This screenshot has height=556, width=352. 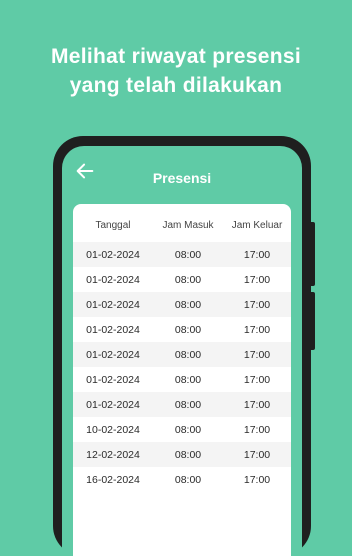 I want to click on app-bar: Presensi, so click(x=182, y=172).